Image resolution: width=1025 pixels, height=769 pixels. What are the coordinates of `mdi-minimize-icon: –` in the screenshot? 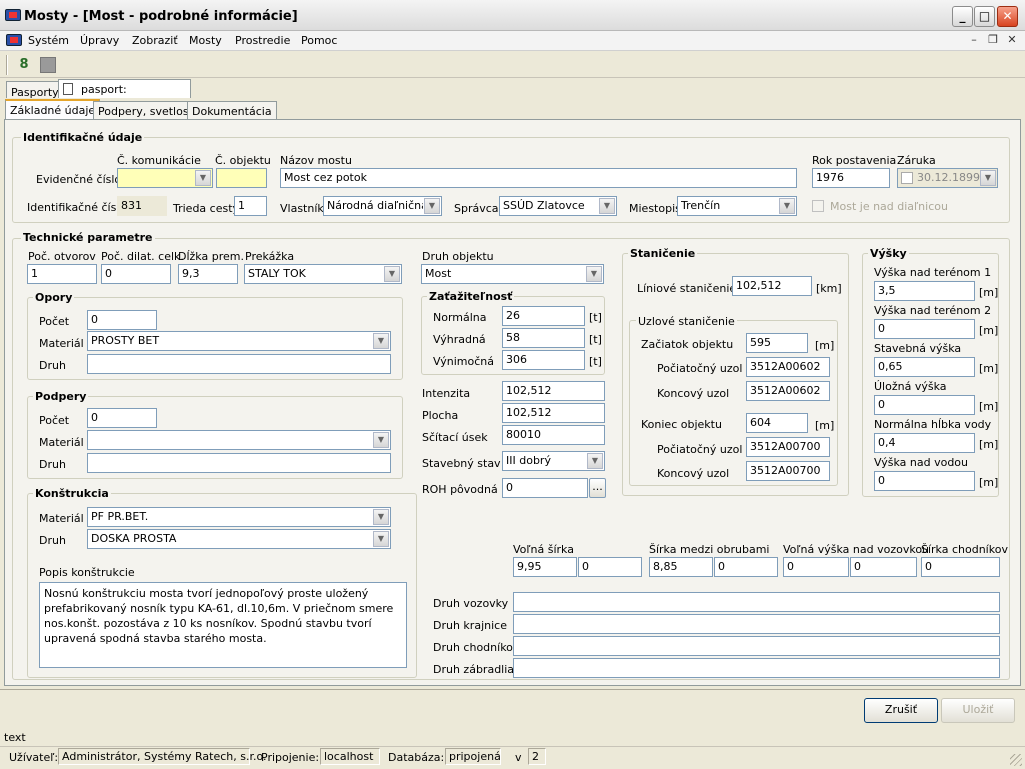 It's located at (974, 40).